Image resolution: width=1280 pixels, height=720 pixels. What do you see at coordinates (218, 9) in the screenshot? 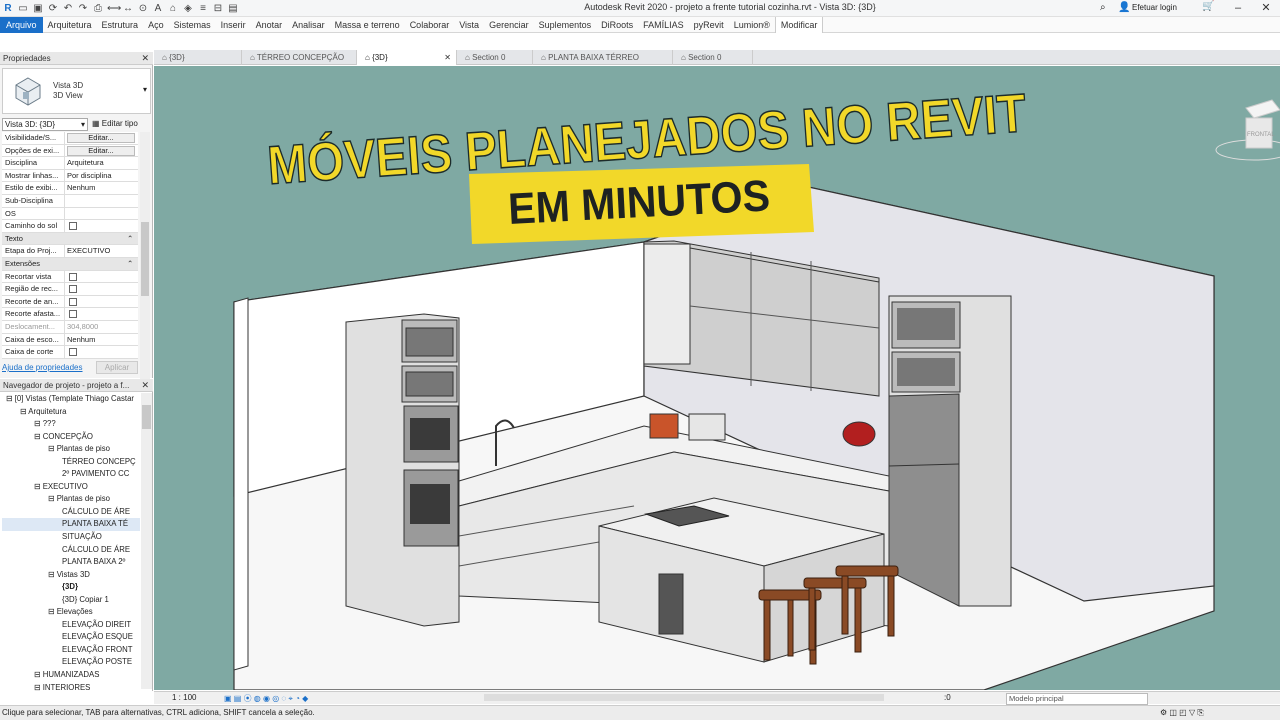
I see `close-hidden-icon: ⊟` at bounding box center [218, 9].